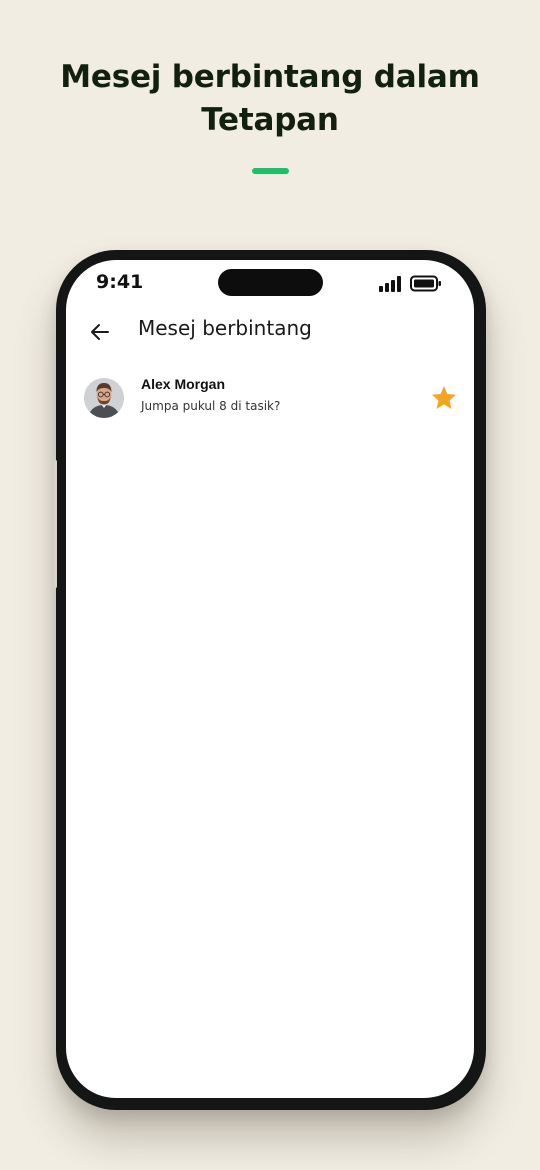  Describe the element at coordinates (270, 77) in the screenshot. I see `headline-line-1: Mesej berbintang dalam` at that location.